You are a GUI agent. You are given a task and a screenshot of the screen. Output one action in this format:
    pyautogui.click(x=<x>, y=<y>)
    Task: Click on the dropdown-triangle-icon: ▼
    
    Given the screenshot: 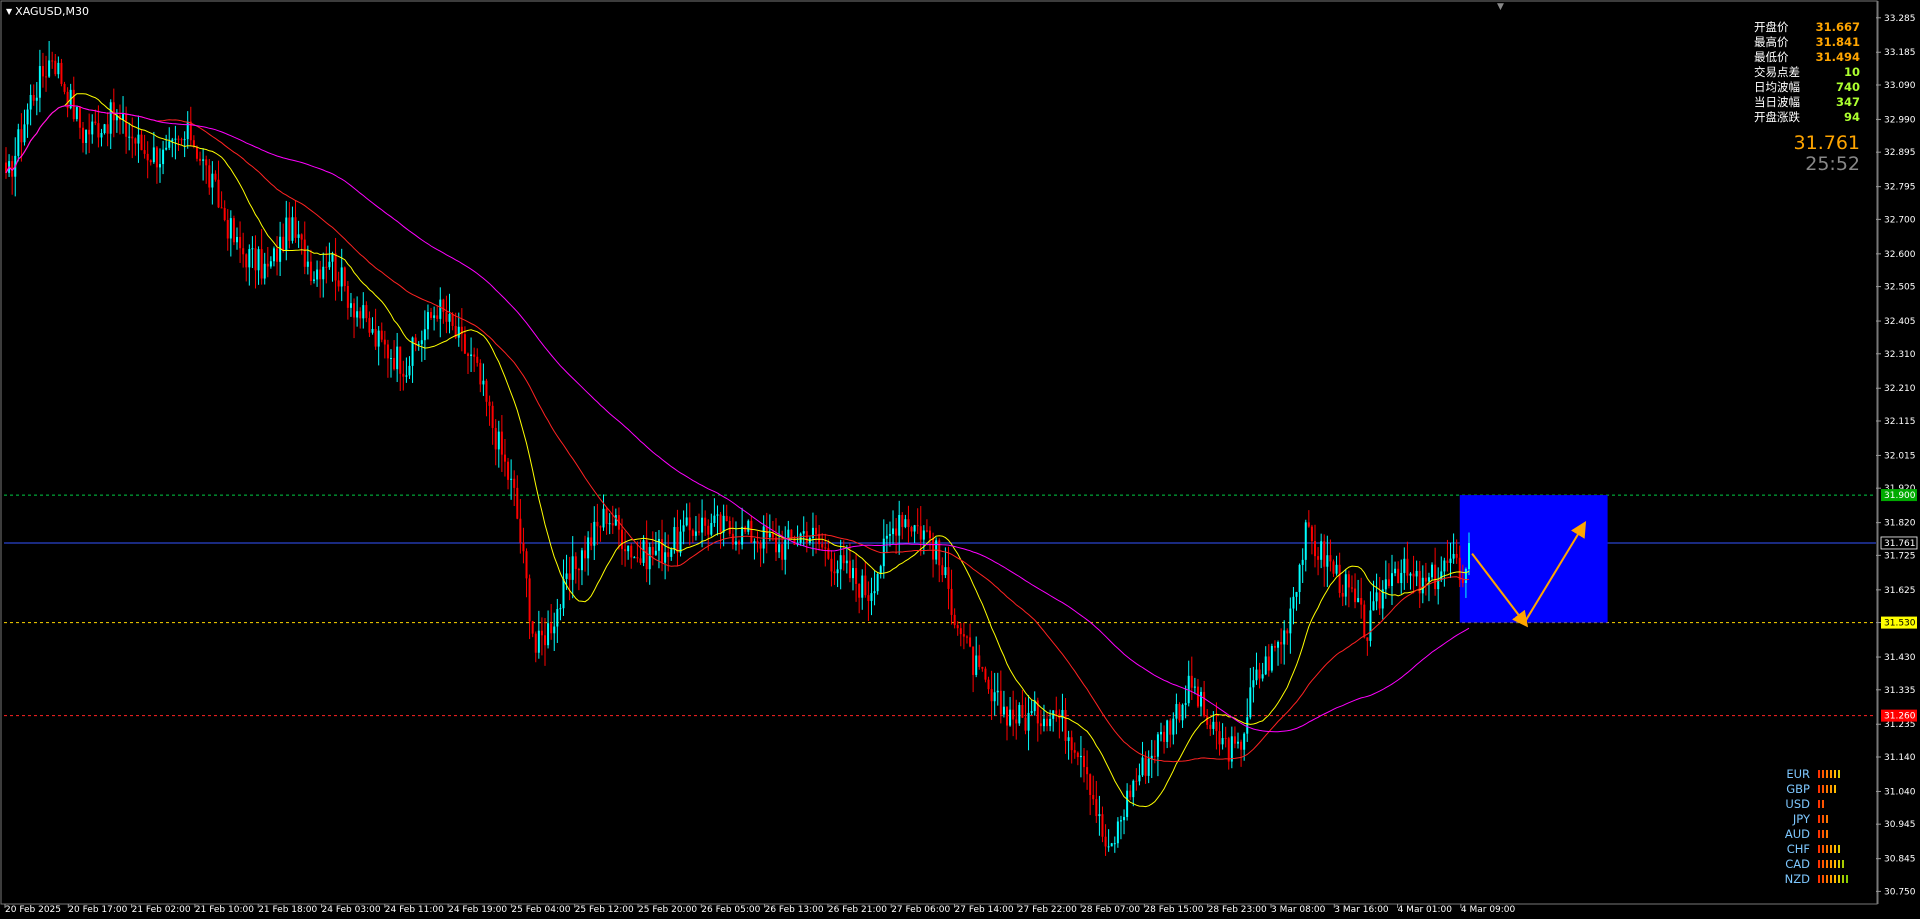 What is the action you would take?
    pyautogui.click(x=9, y=11)
    